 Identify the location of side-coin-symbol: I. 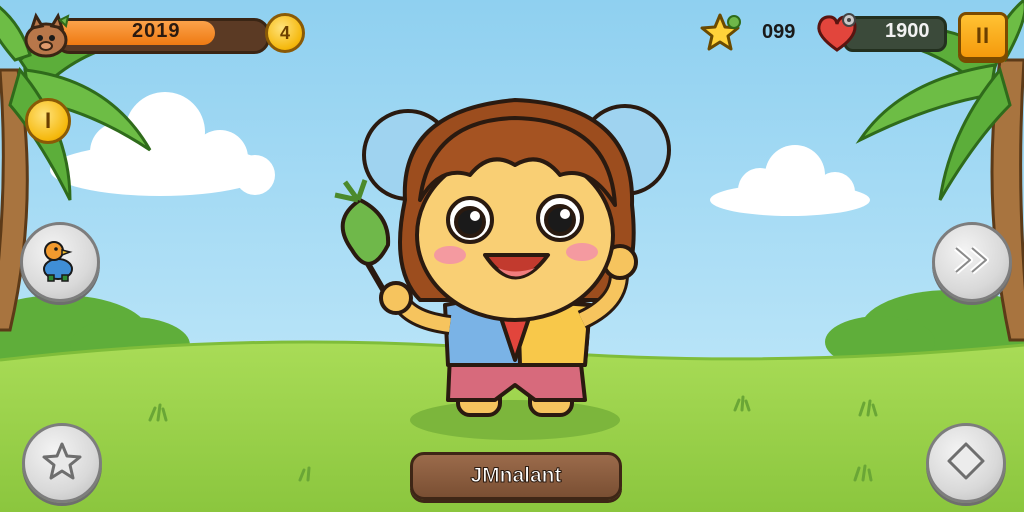
(48, 120).